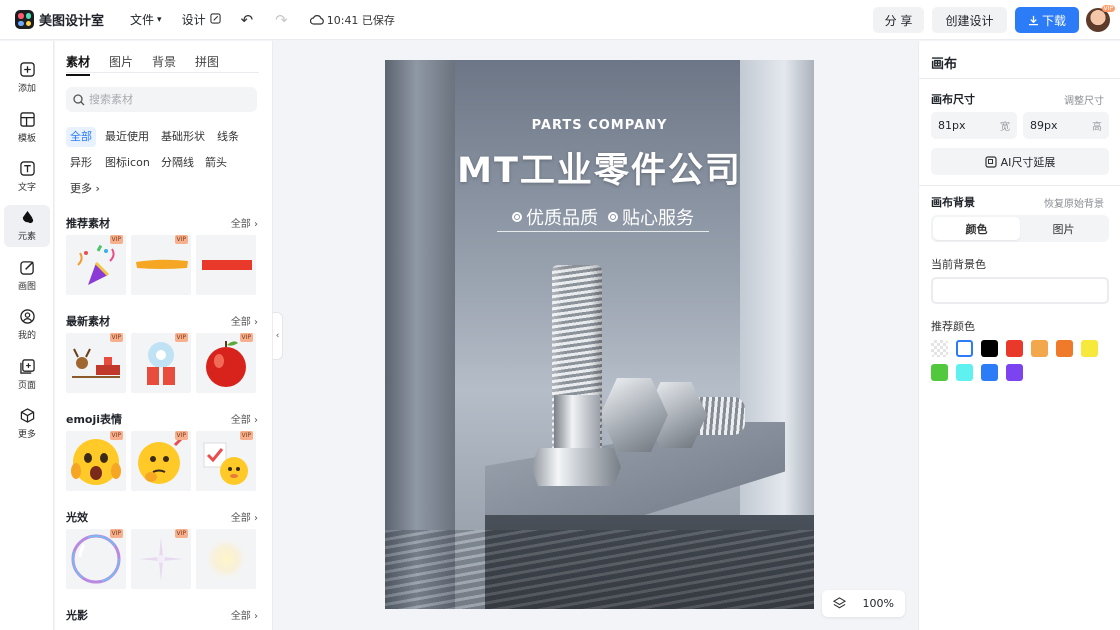 This screenshot has height=630, width=1120. I want to click on chip-arrows: 箭头, so click(216, 163).